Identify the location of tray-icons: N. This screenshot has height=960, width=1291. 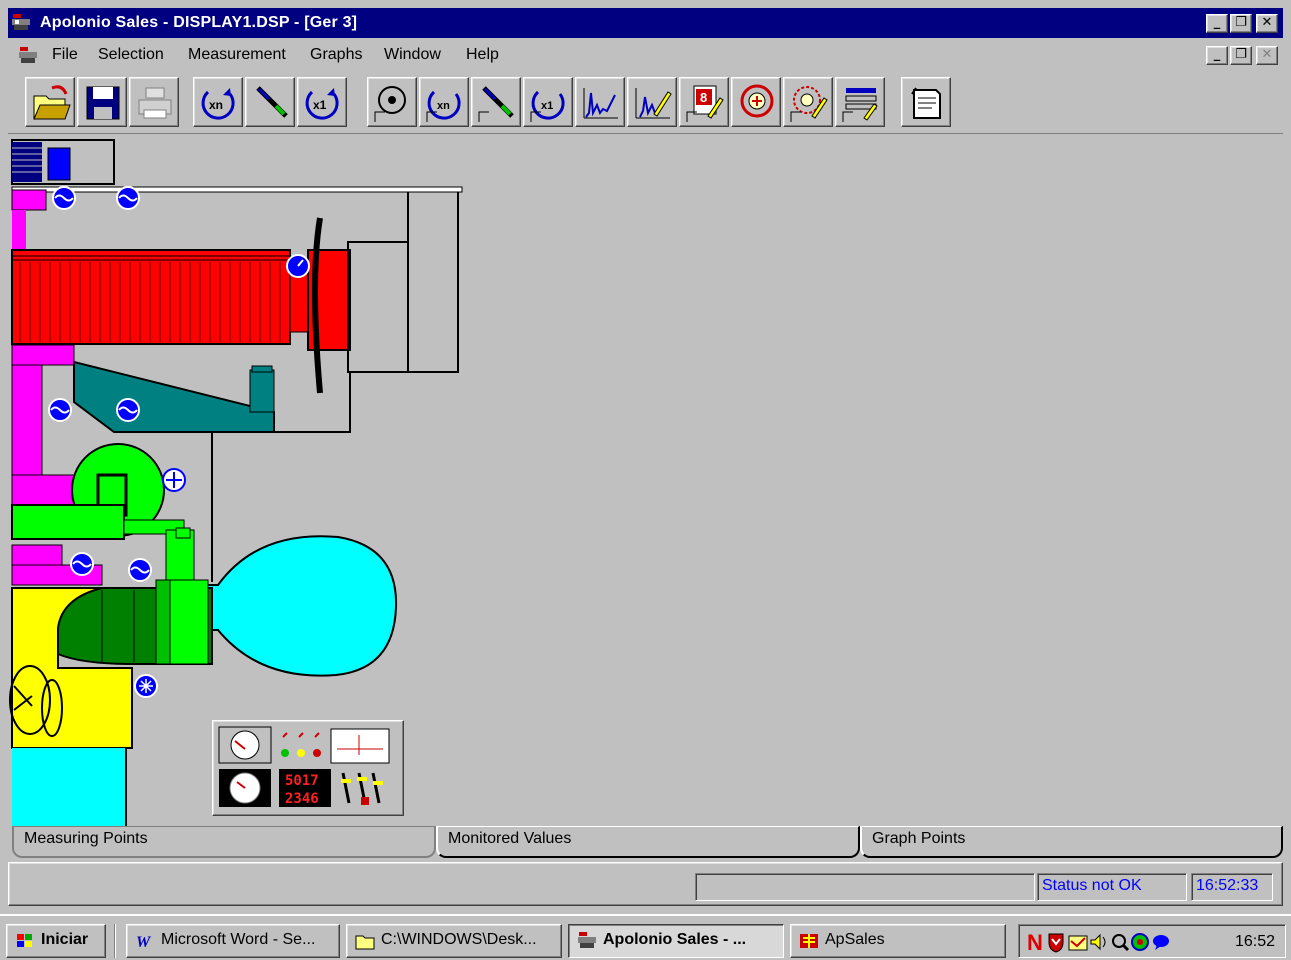
(1098, 942).